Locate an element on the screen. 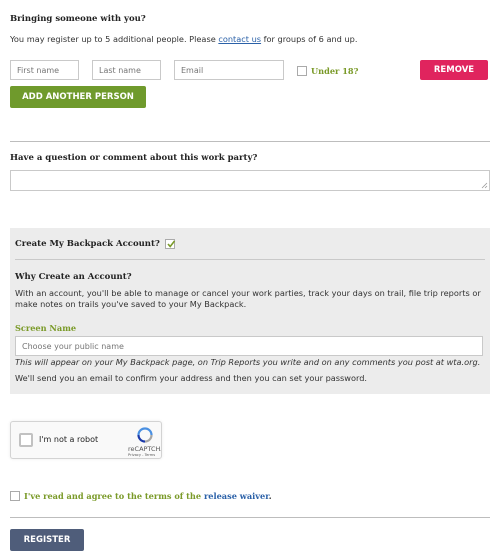 The width and height of the screenshot is (500, 560). waiver-text-prefix: I've read and agree to the terms of the is located at coordinates (114, 496).